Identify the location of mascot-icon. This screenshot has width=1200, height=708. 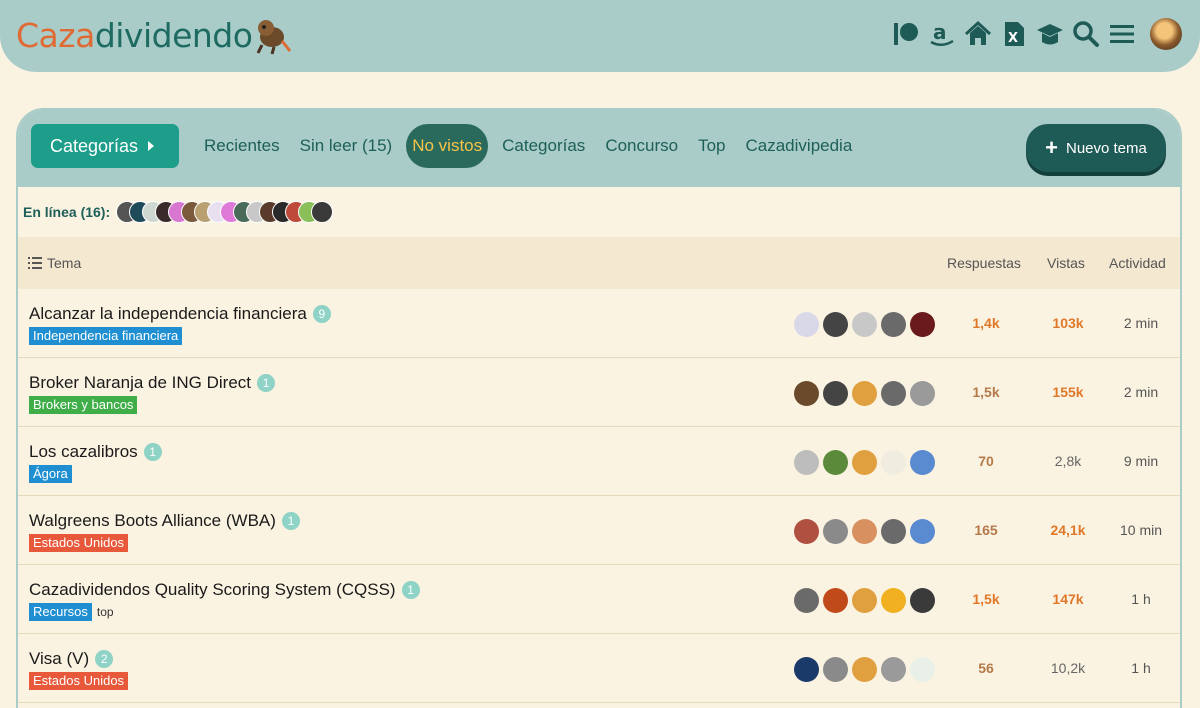
(274, 37).